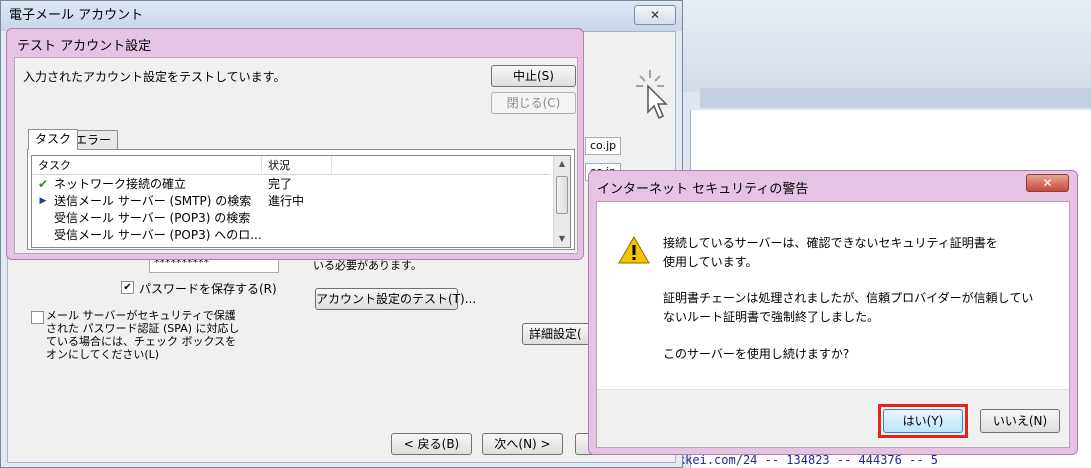 The image size is (1091, 468). What do you see at coordinates (1020, 421) in the screenshot?
I see `no-button: いいえ(N)` at bounding box center [1020, 421].